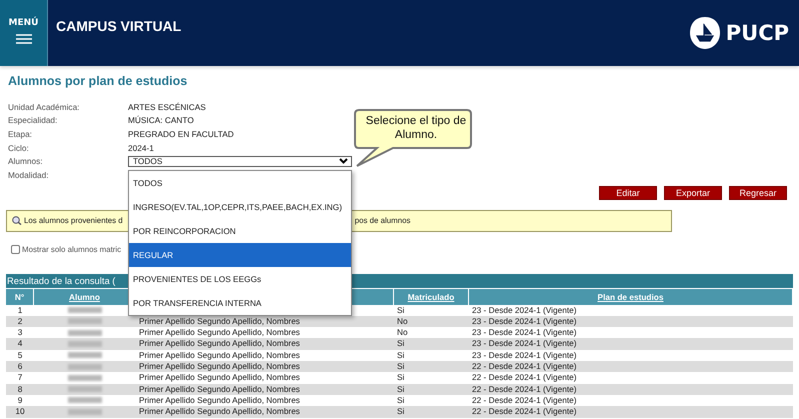 This screenshot has width=799, height=419. What do you see at coordinates (758, 193) in the screenshot?
I see `action-button: Regresar` at bounding box center [758, 193].